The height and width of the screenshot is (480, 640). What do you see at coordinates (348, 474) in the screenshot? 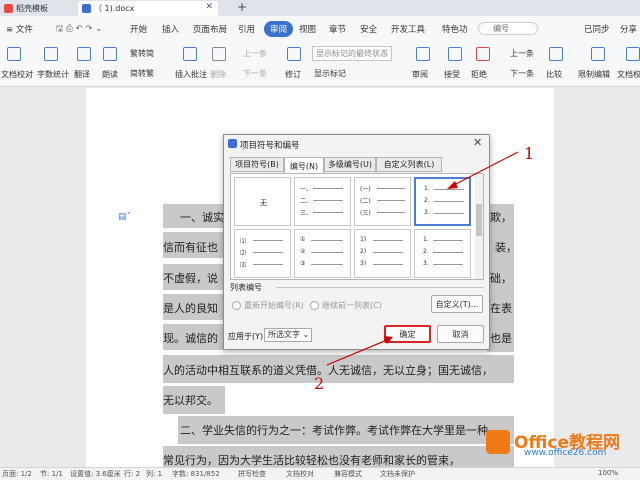
I see `compat-mode: 兼容模式` at bounding box center [348, 474].